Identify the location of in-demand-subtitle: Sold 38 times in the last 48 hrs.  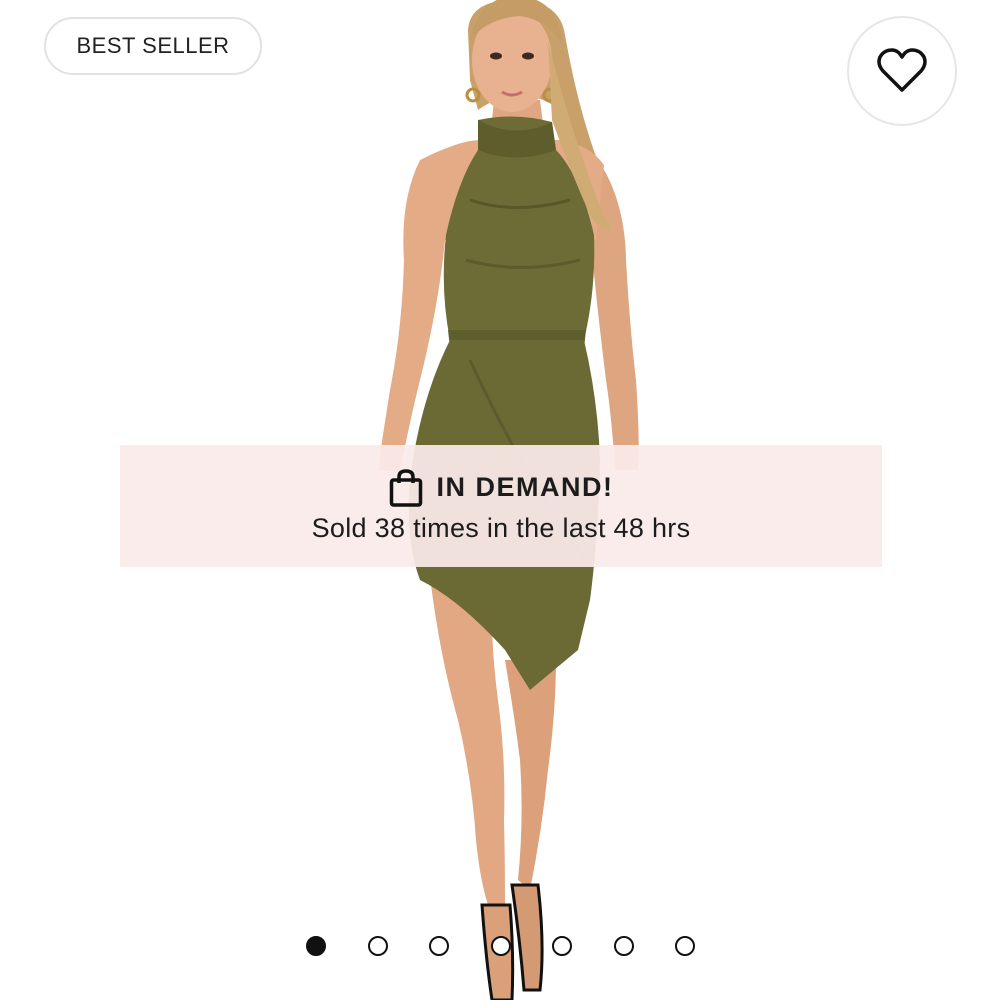
(501, 527).